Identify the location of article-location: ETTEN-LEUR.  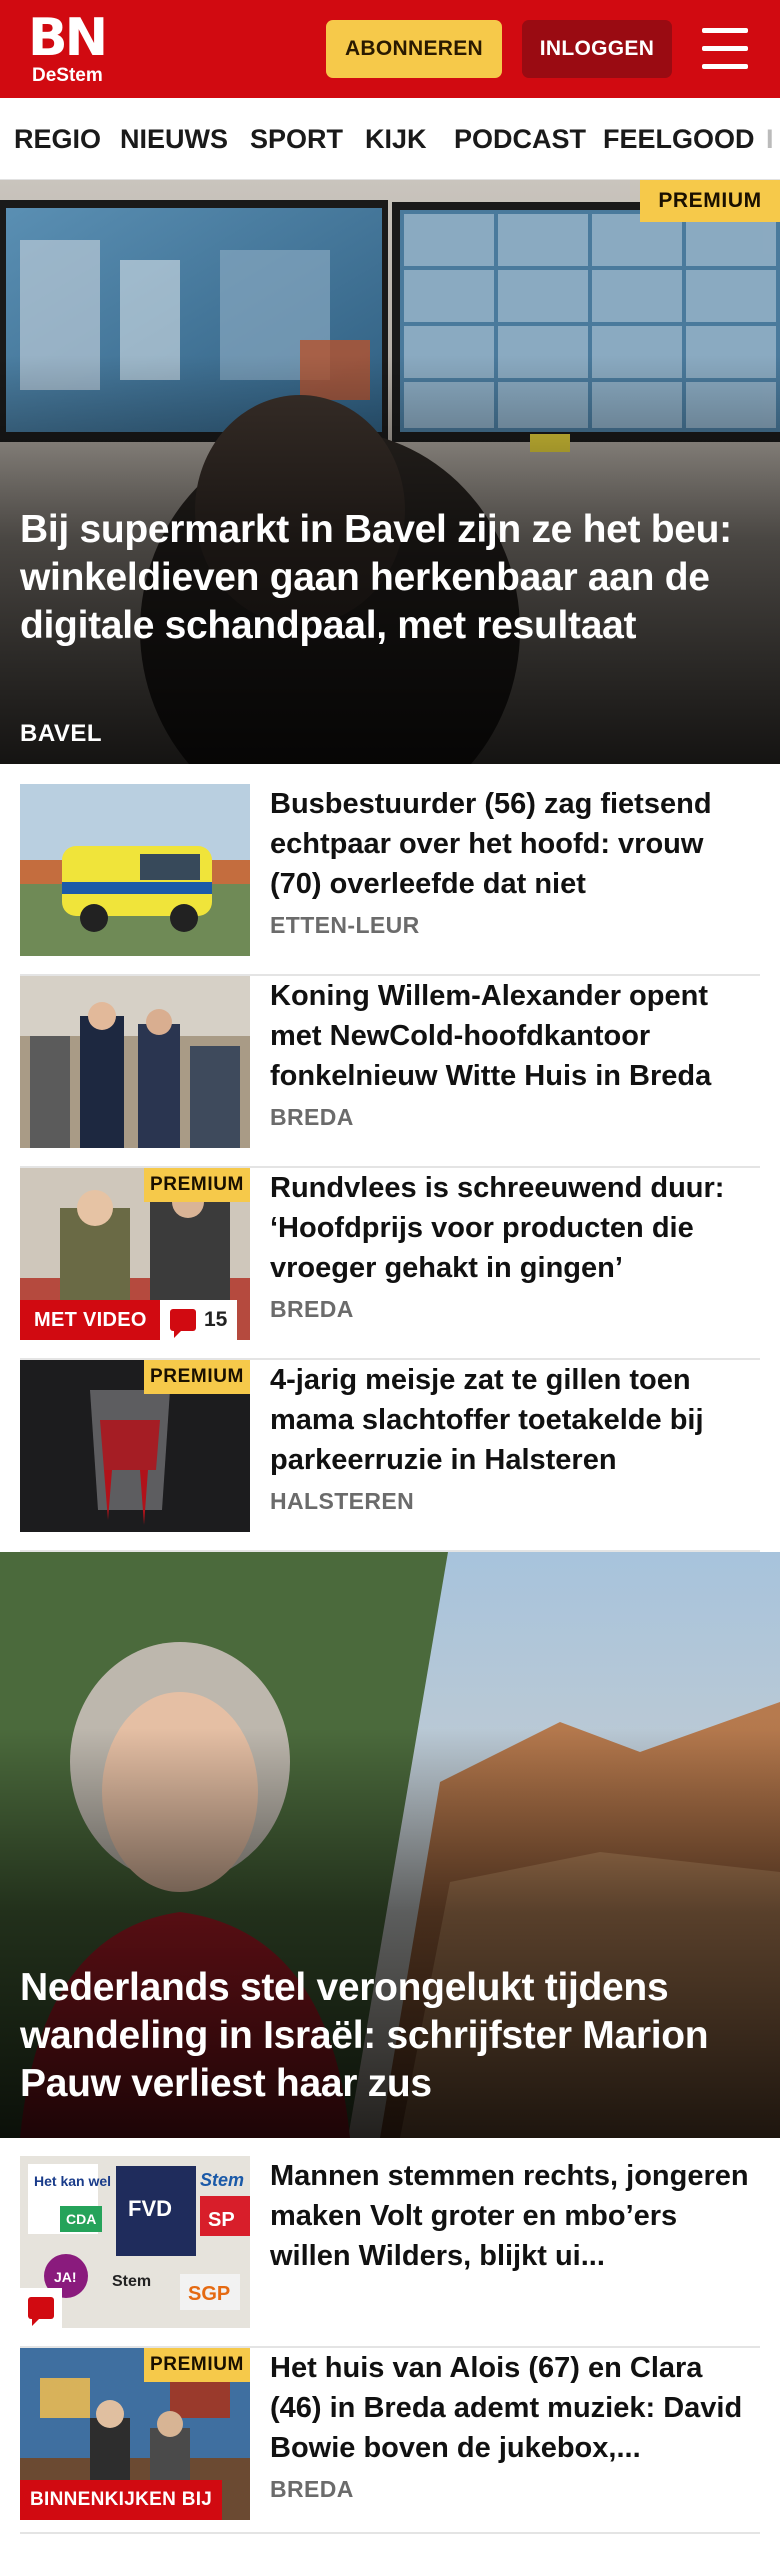
(345, 925).